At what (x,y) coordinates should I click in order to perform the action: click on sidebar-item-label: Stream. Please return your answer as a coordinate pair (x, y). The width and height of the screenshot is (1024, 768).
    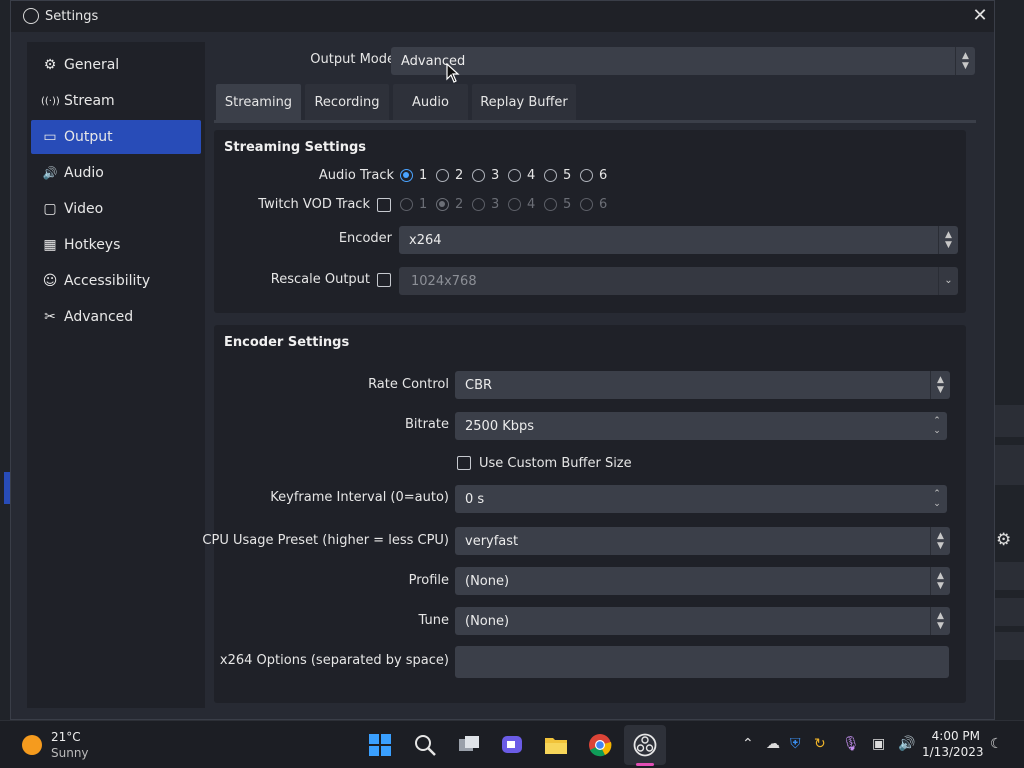
    Looking at the image, I should click on (89, 101).